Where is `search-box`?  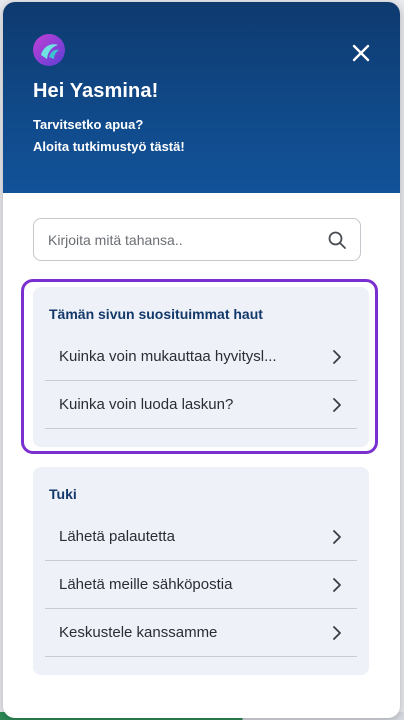
search-box is located at coordinates (197, 239).